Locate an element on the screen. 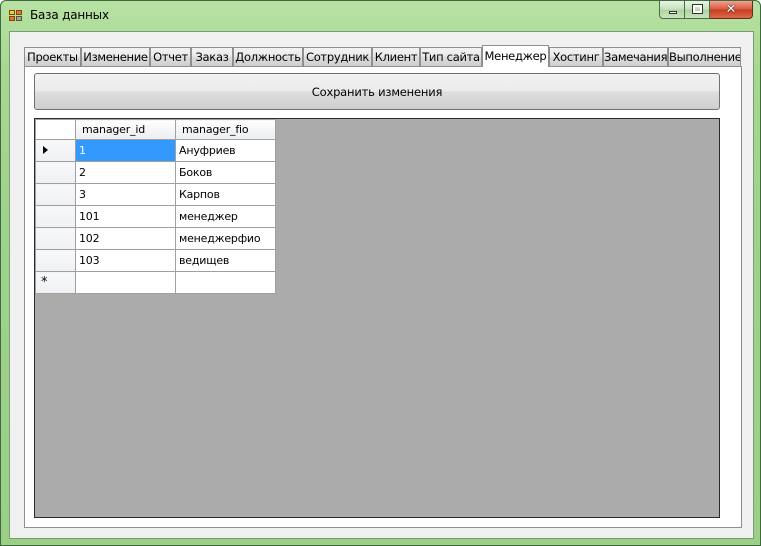  table-row: 2 Боков is located at coordinates (155, 172).